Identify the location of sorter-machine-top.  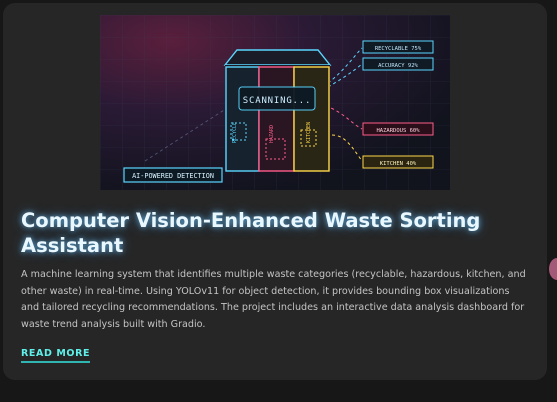
(277, 57).